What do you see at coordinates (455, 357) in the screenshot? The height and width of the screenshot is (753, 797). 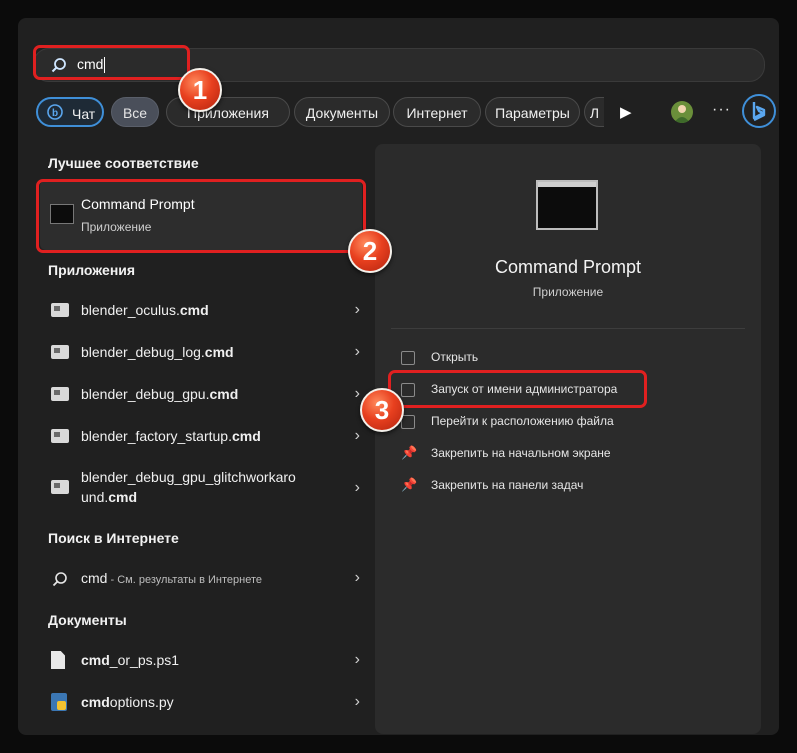 I see `action-open-label: Открыть` at bounding box center [455, 357].